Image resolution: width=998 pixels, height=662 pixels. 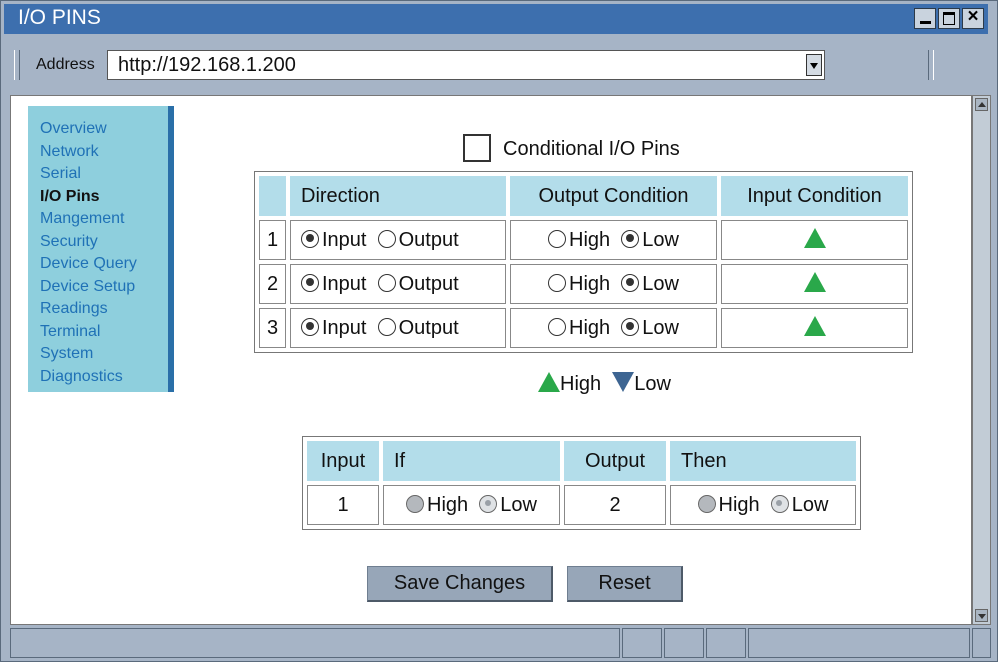 I want to click on address-label: Address, so click(x=65, y=64).